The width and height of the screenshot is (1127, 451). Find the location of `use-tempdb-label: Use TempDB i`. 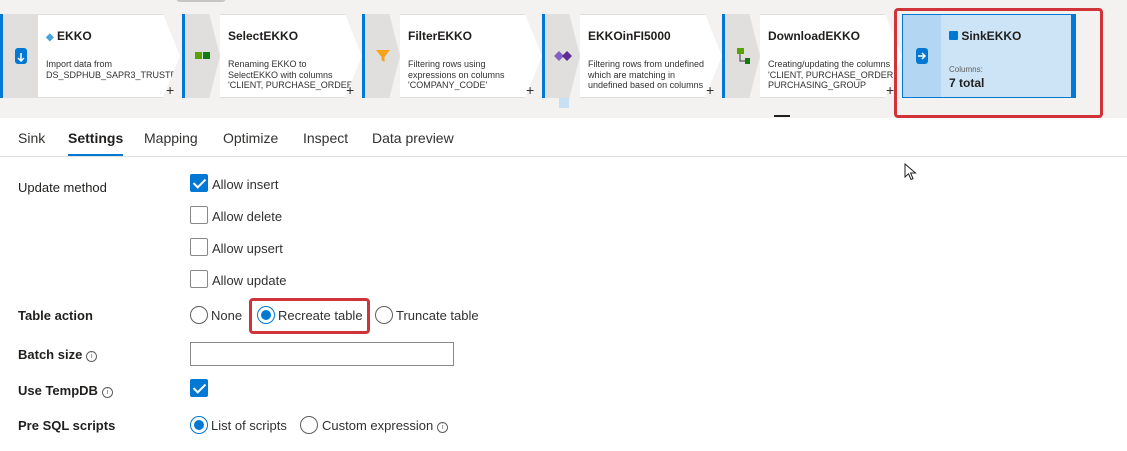

use-tempdb-label: Use TempDB i is located at coordinates (65, 390).